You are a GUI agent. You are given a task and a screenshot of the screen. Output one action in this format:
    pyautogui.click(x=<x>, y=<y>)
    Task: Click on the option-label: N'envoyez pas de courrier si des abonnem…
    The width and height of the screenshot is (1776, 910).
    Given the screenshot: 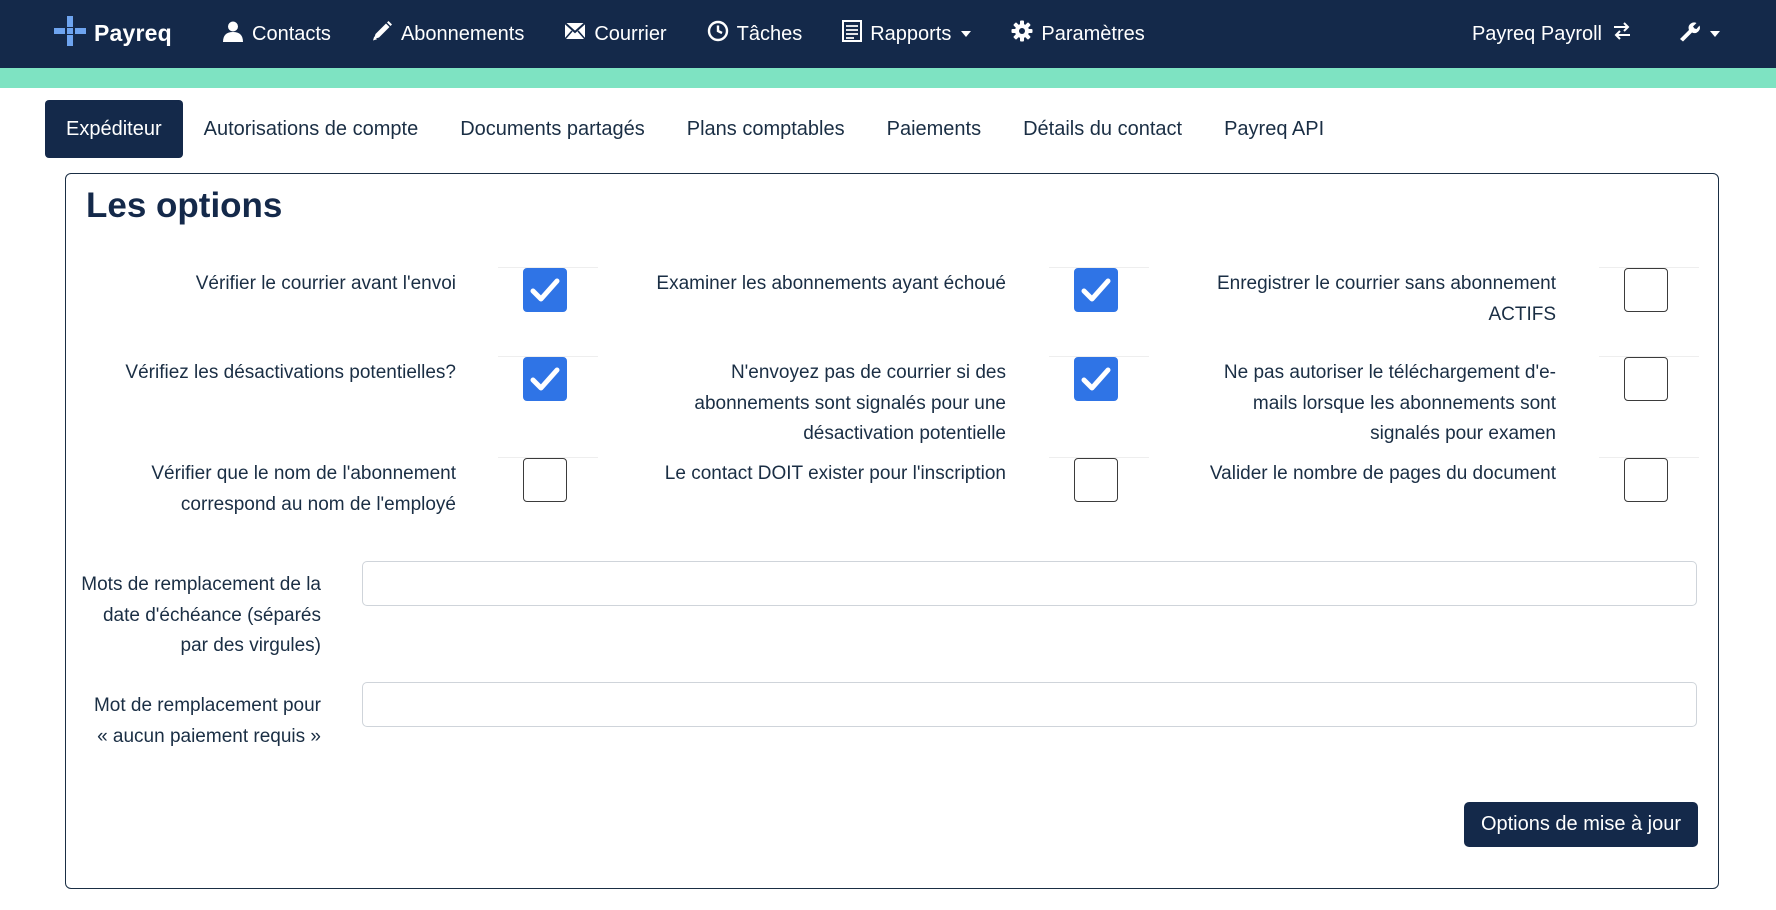 What is the action you would take?
    pyautogui.click(x=850, y=403)
    